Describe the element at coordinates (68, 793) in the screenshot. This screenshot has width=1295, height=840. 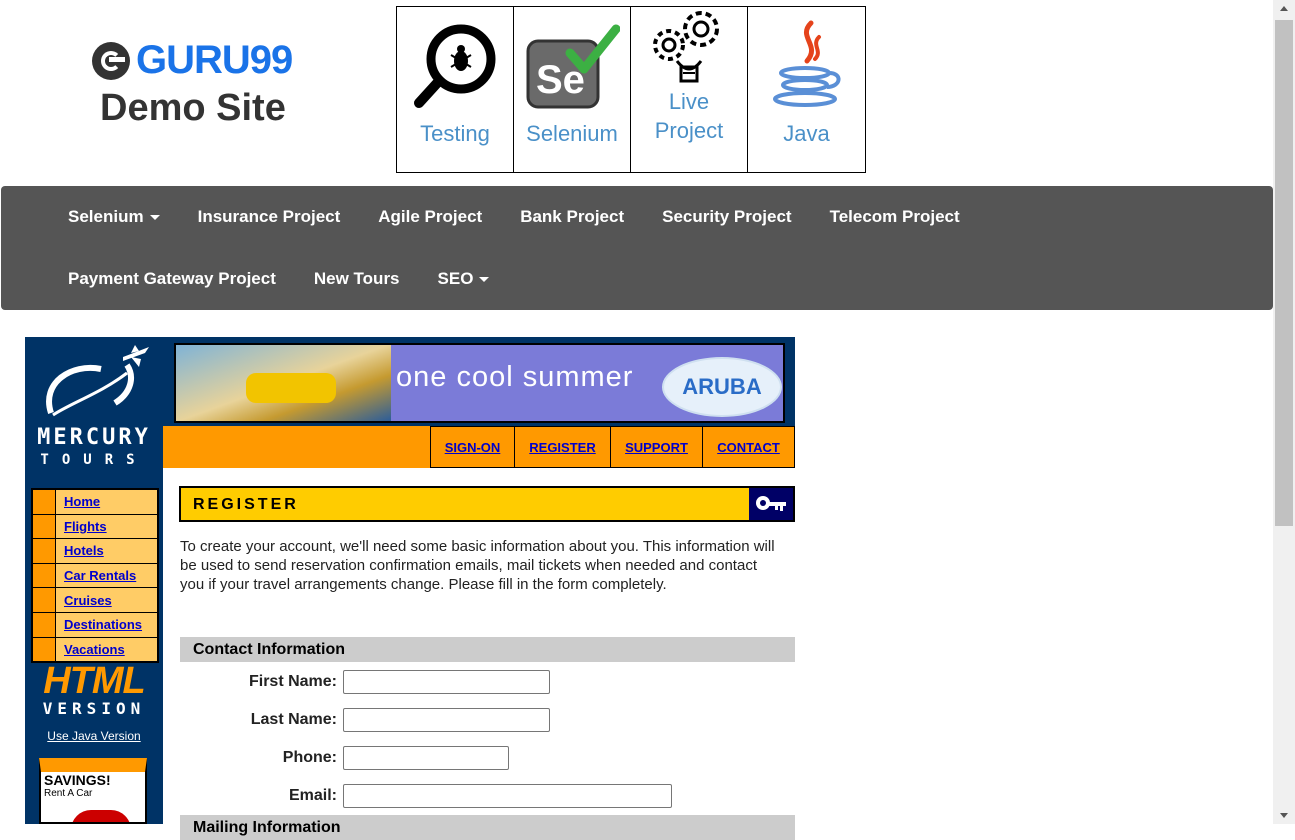
I see `savings-subtitle: Rent A Car` at that location.